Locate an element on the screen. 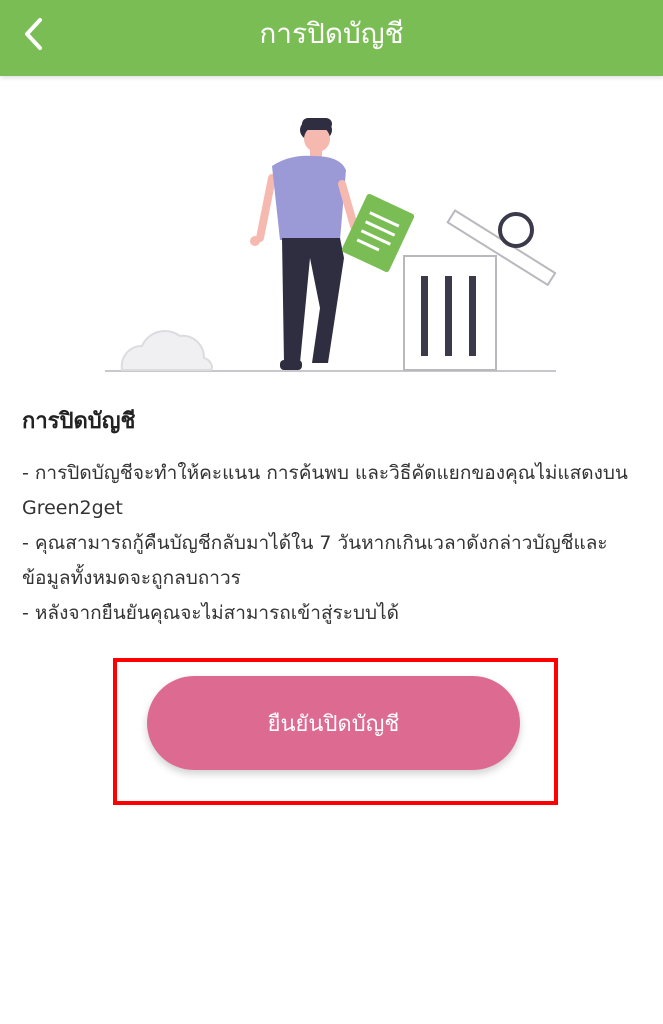 The width and height of the screenshot is (663, 1024). app-header: การปิดบัญชี is located at coordinates (331, 38).